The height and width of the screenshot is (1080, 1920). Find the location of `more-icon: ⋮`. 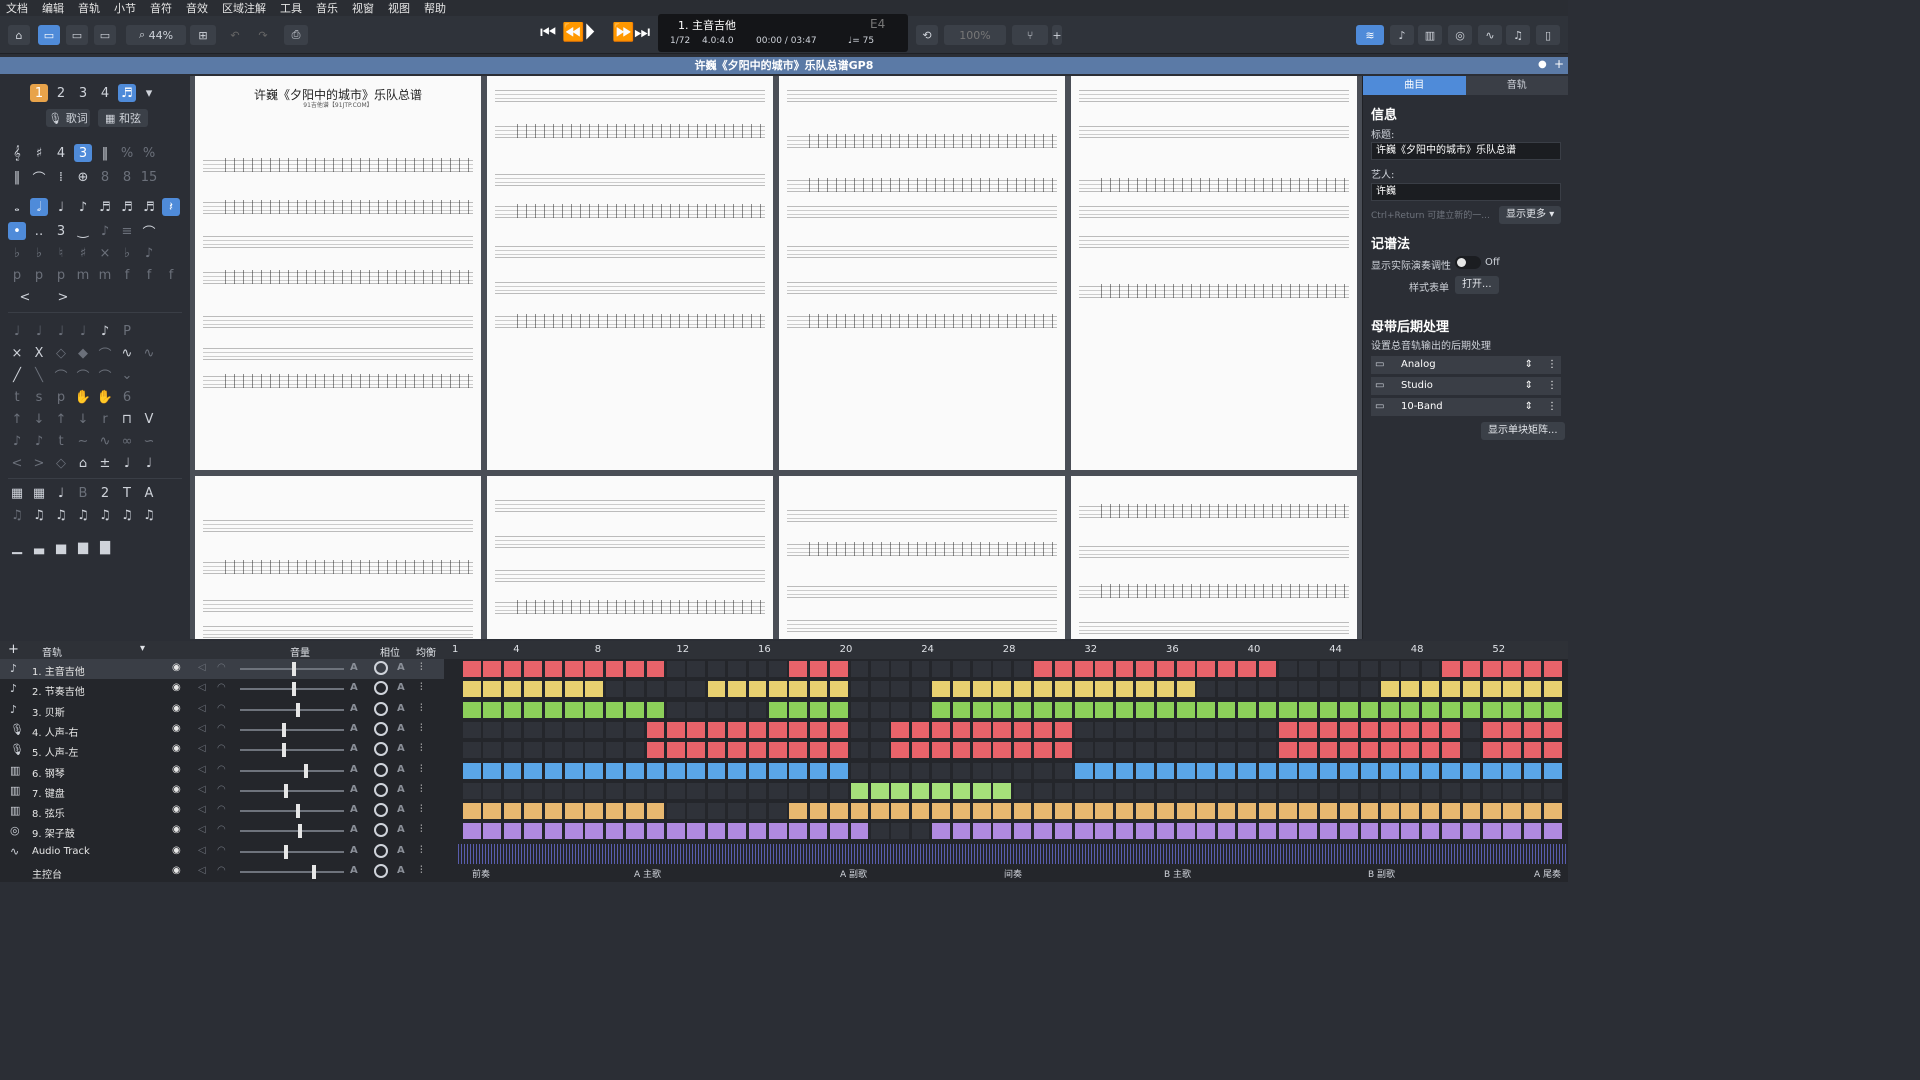

more-icon: ⋮ is located at coordinates (1552, 407).